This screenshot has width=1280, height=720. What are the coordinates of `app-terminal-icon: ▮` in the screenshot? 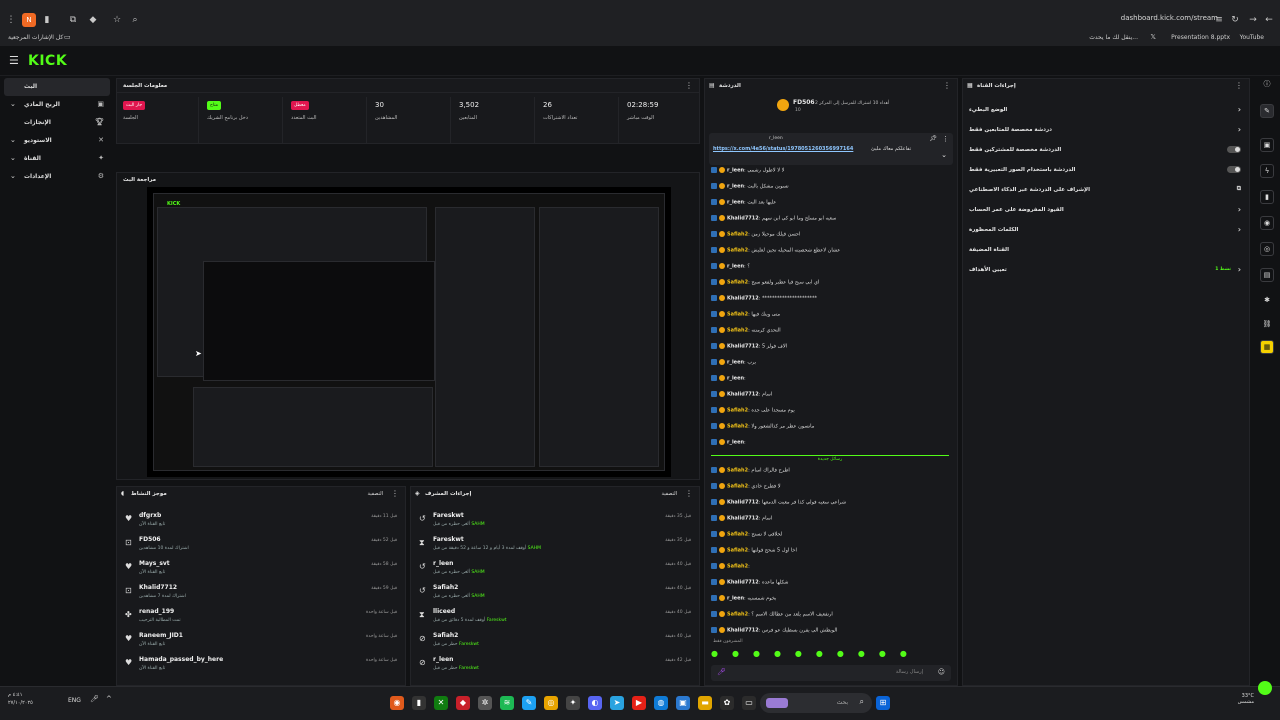 It's located at (419, 703).